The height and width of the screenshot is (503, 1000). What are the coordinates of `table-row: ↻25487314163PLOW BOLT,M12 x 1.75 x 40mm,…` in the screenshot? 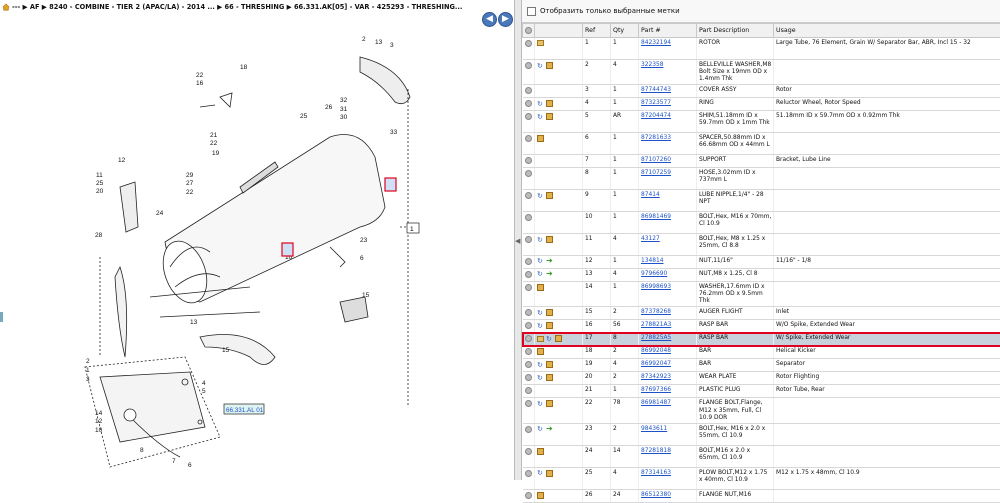 It's located at (761, 478).